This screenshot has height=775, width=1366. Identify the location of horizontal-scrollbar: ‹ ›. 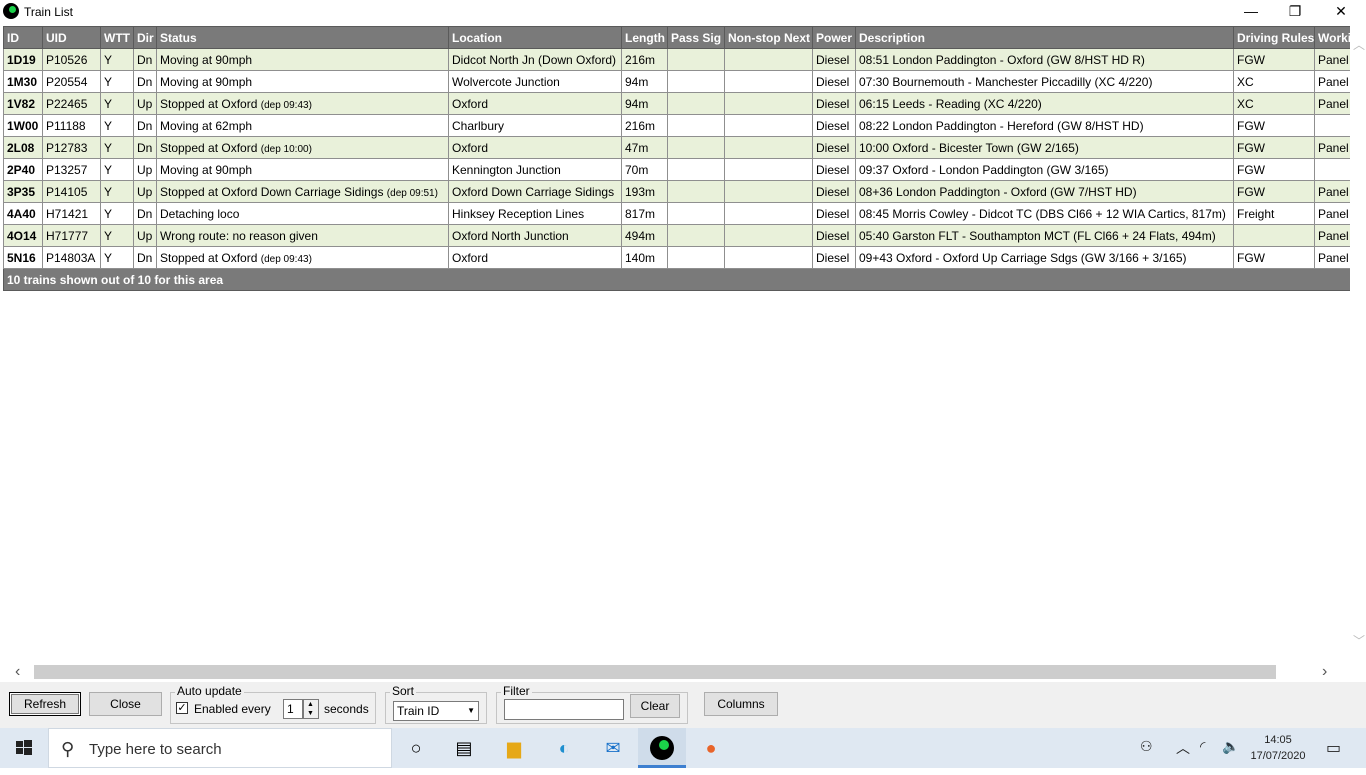
(675, 672).